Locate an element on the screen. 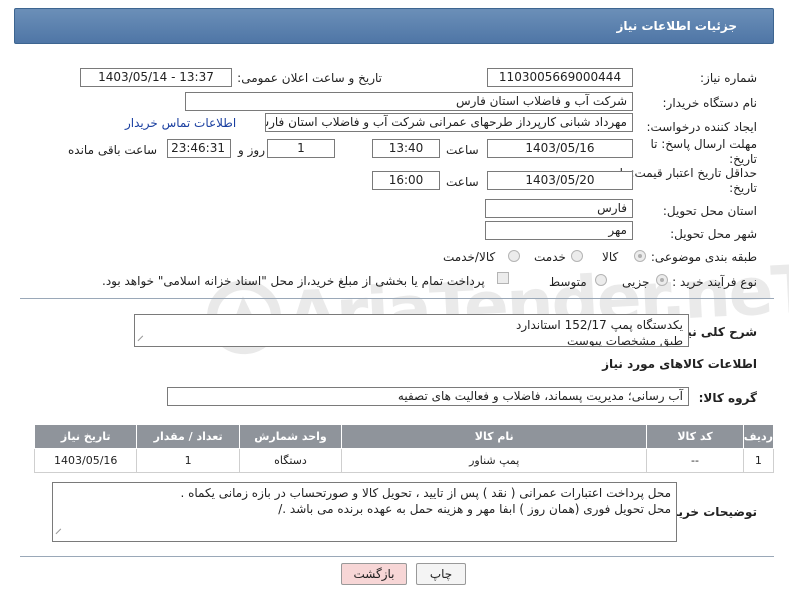 The image size is (789, 598). province-field: فارس is located at coordinates (559, 208).